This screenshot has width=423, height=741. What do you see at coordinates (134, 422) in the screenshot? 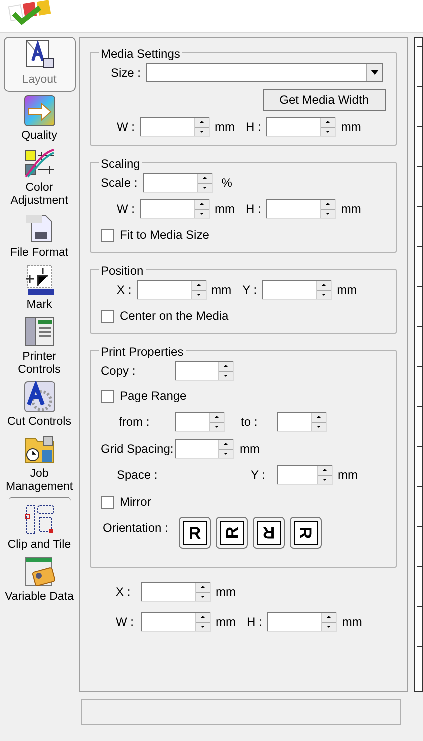
I see `field-label: from :` at bounding box center [134, 422].